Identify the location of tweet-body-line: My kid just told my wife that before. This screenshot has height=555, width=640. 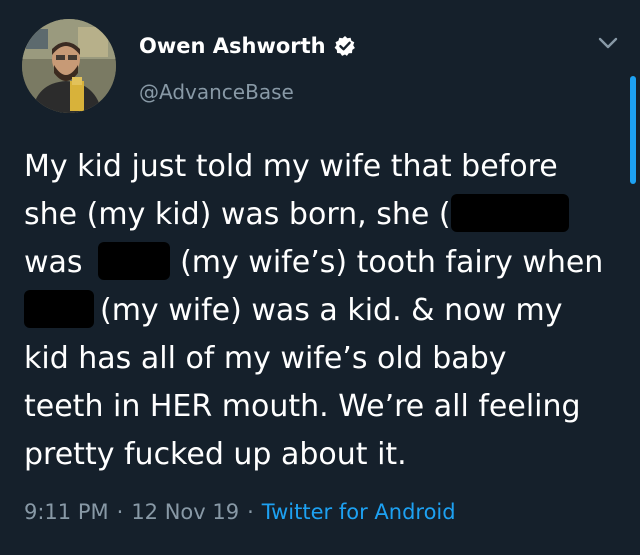
(324, 167).